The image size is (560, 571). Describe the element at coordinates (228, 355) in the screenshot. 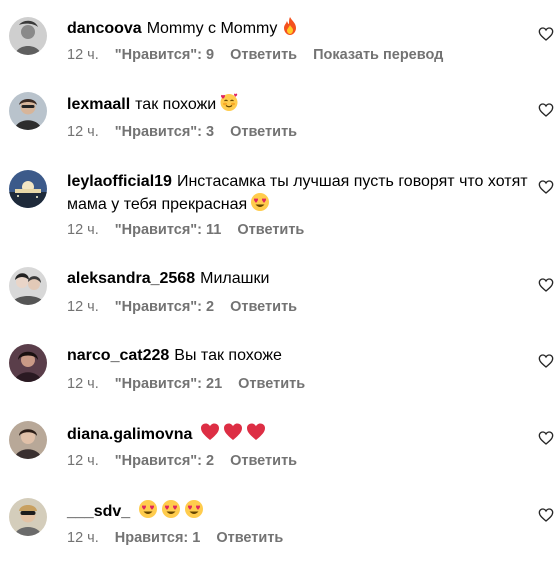

I see `comment-body: Вы так похоже` at that location.